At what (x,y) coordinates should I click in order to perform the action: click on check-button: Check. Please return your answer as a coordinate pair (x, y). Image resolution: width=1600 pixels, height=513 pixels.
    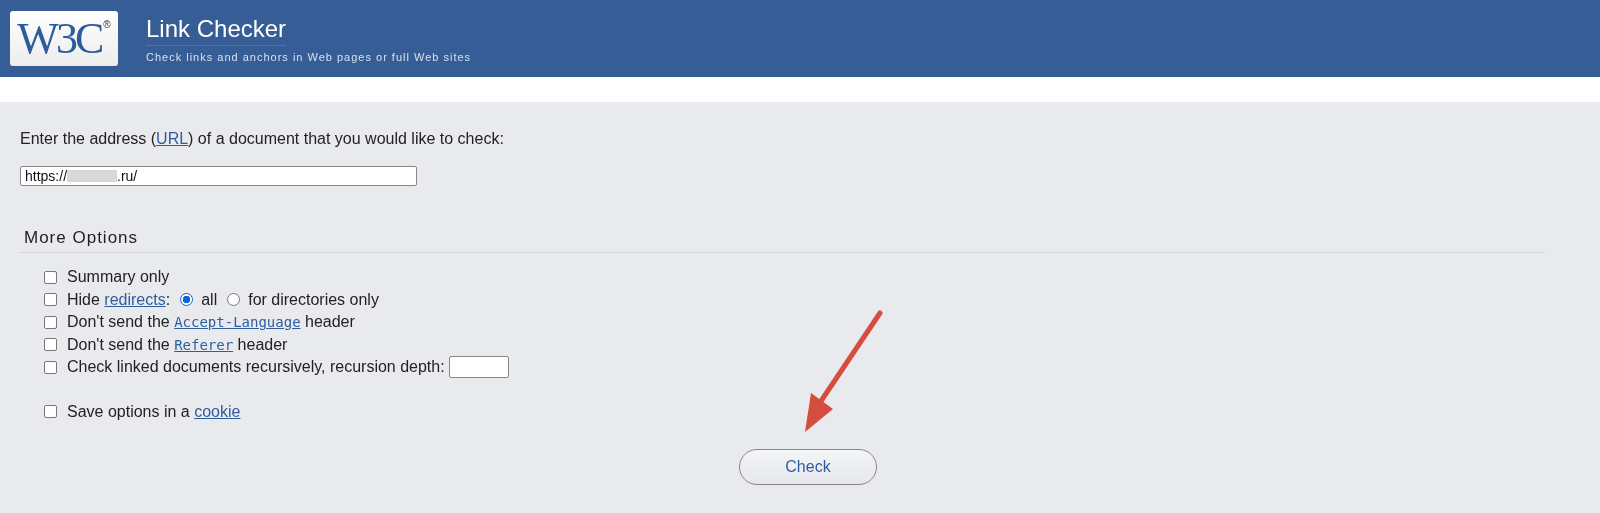
    Looking at the image, I should click on (808, 467).